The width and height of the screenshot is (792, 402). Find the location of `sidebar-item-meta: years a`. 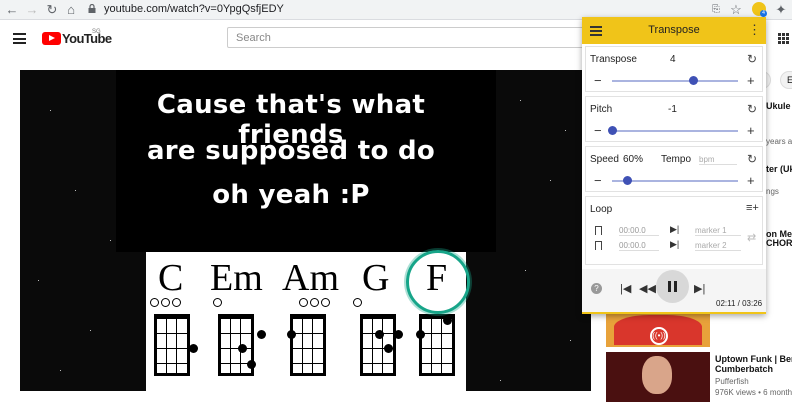

sidebar-item-meta: years a is located at coordinates (779, 141).